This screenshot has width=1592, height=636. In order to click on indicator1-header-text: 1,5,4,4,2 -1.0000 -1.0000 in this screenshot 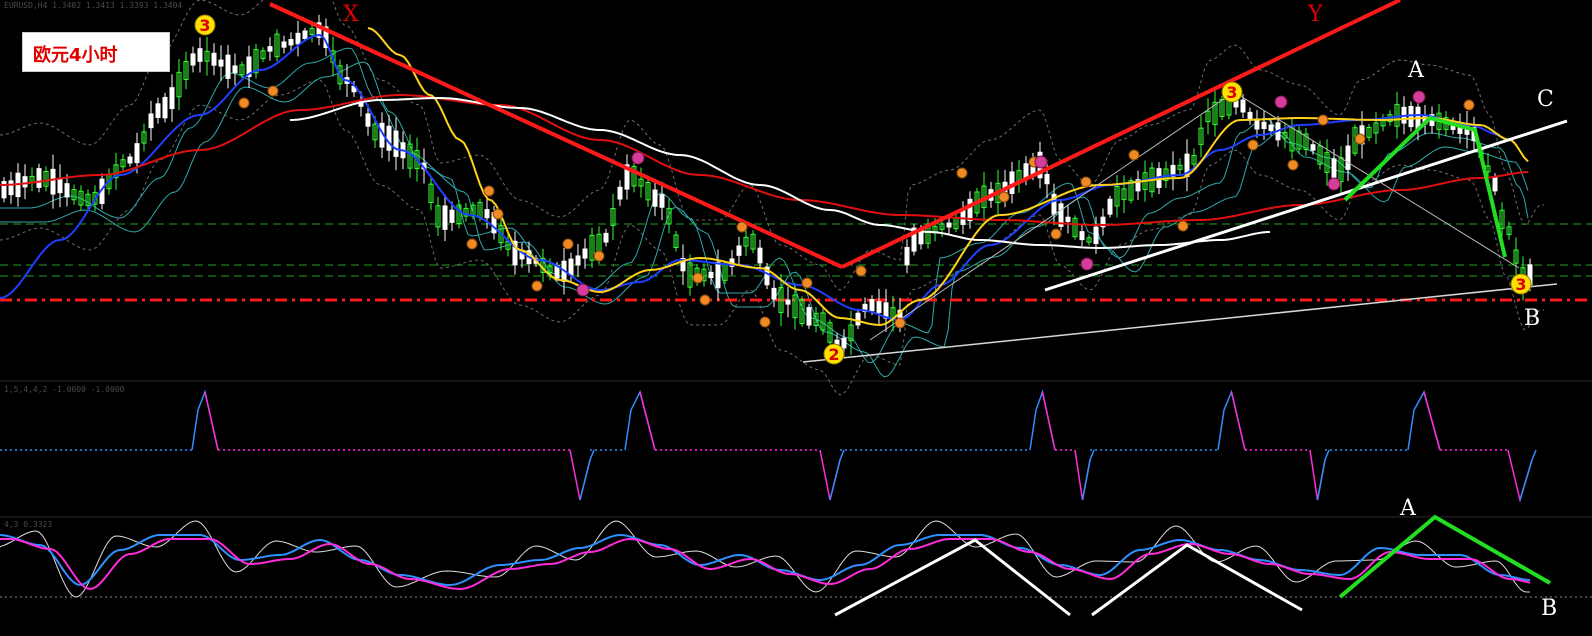, I will do `click(64, 389)`.